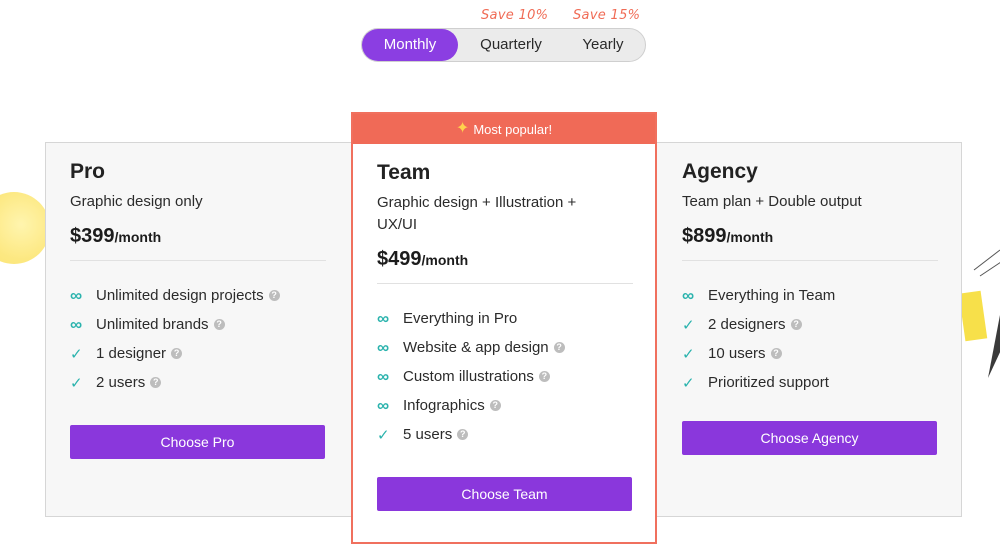 This screenshot has width=1000, height=559. I want to click on plan-price: $899/month, so click(810, 236).